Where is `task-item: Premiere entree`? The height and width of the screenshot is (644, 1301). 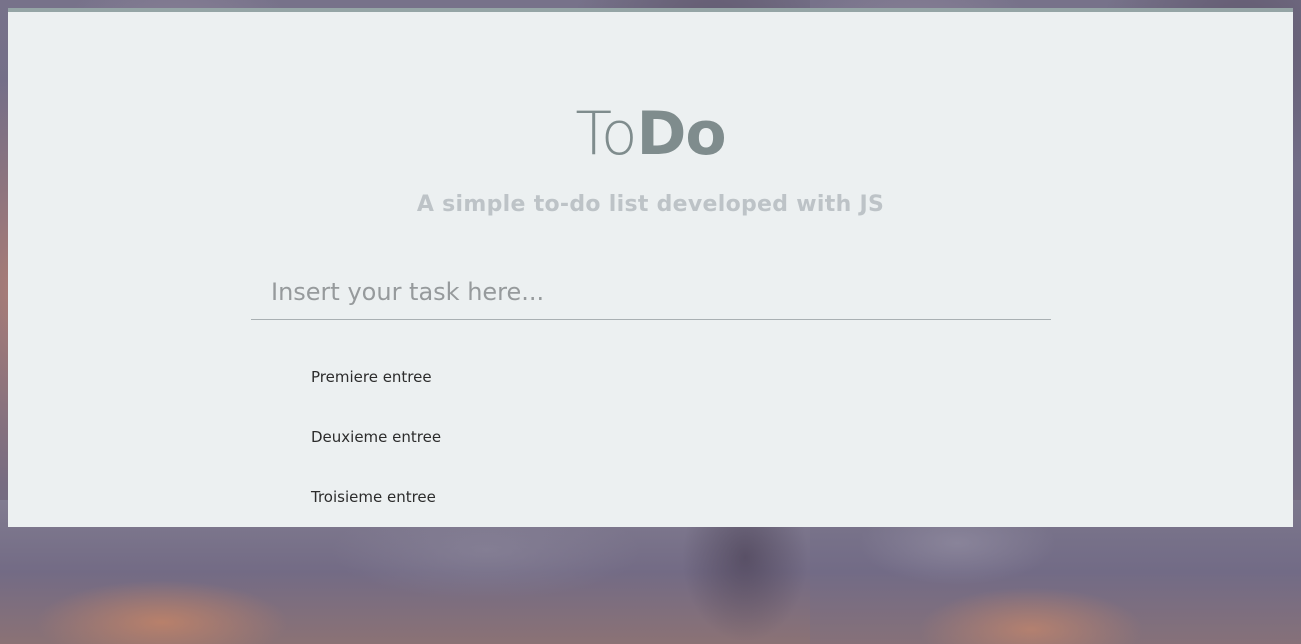
task-item: Premiere entree is located at coordinates (651, 377).